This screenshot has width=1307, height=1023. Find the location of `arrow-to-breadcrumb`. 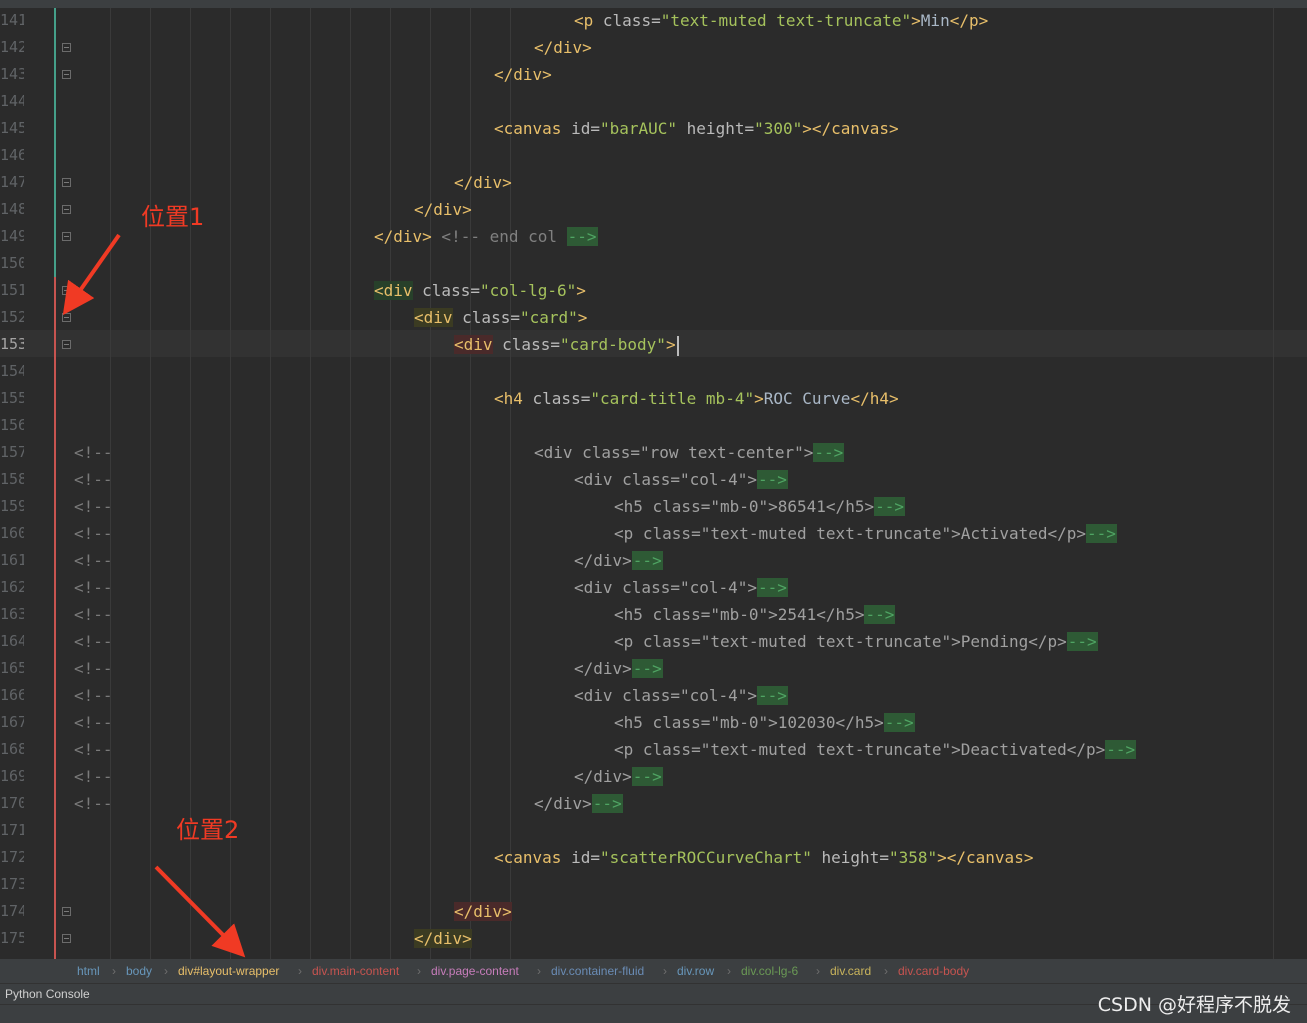

arrow-to-breadcrumb is located at coordinates (200, 911).